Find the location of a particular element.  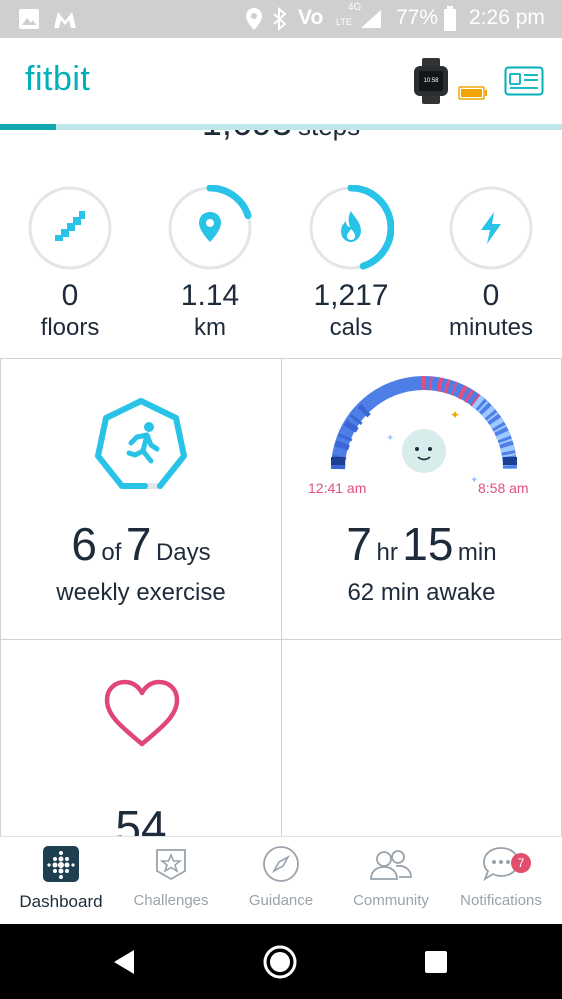

fitbit-logo: fitbit is located at coordinates (58, 79).